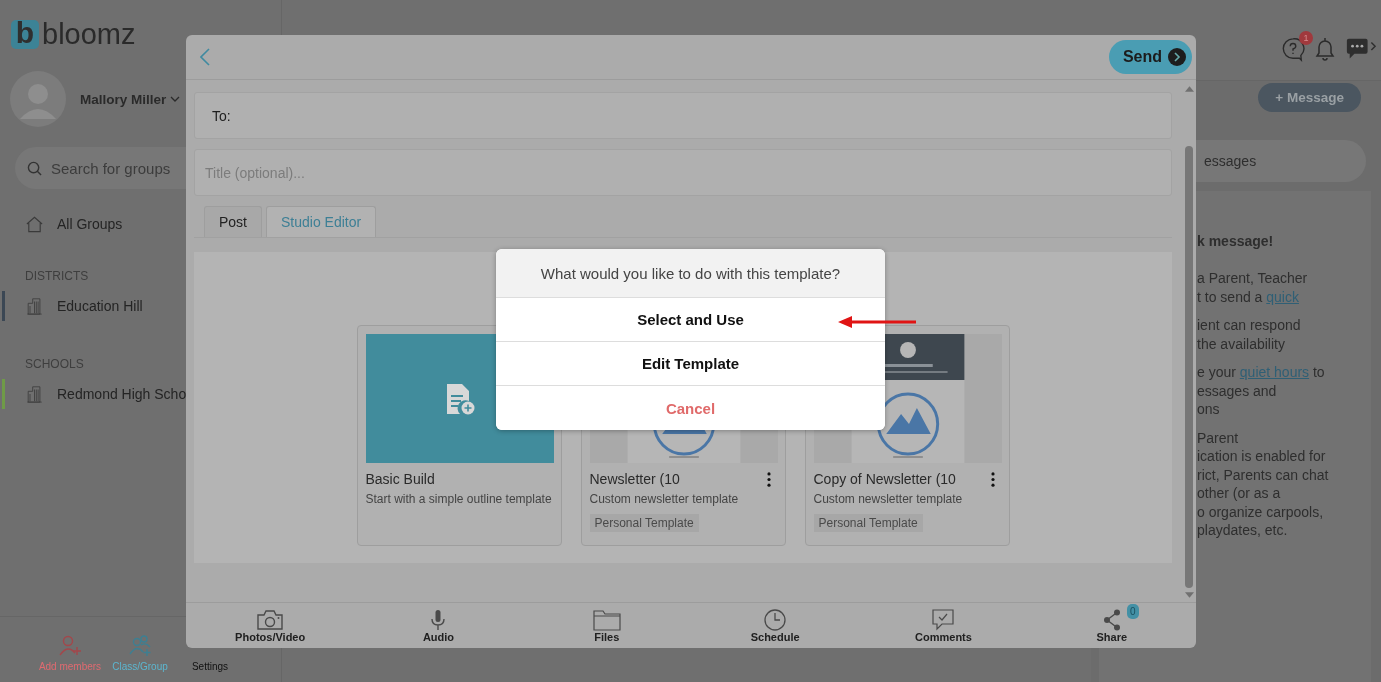 The image size is (1381, 682). What do you see at coordinates (34, 224) in the screenshot?
I see `home-icon` at bounding box center [34, 224].